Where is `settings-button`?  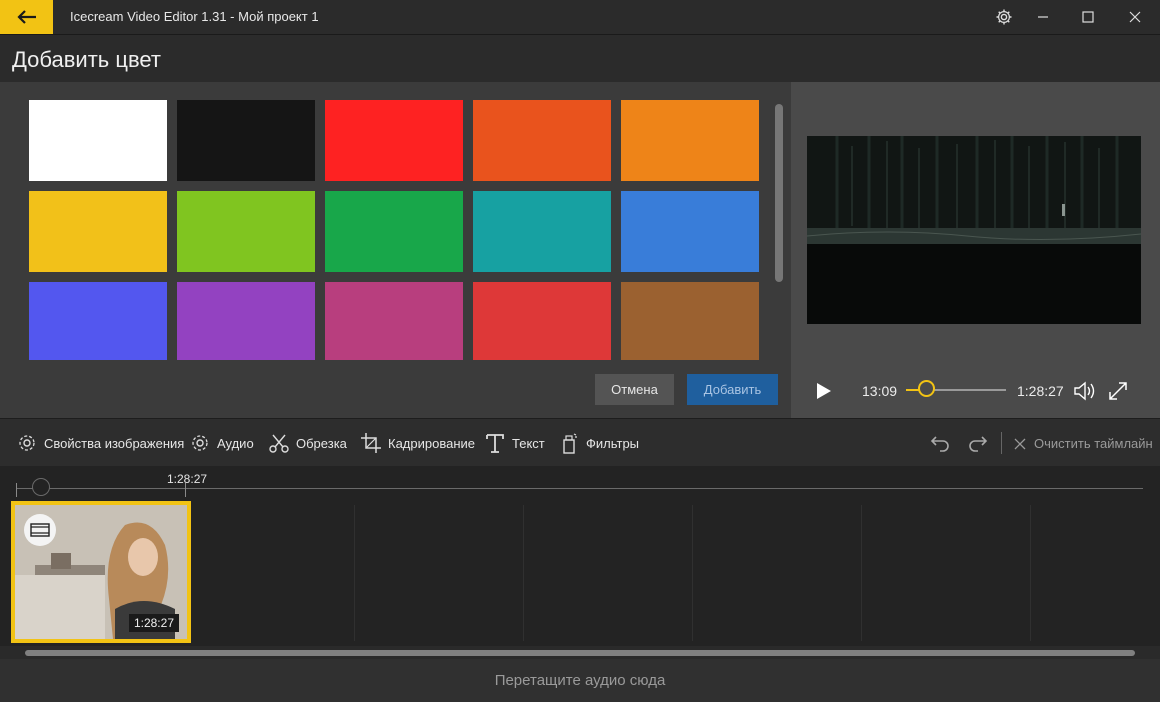
settings-button is located at coordinates (1004, 17).